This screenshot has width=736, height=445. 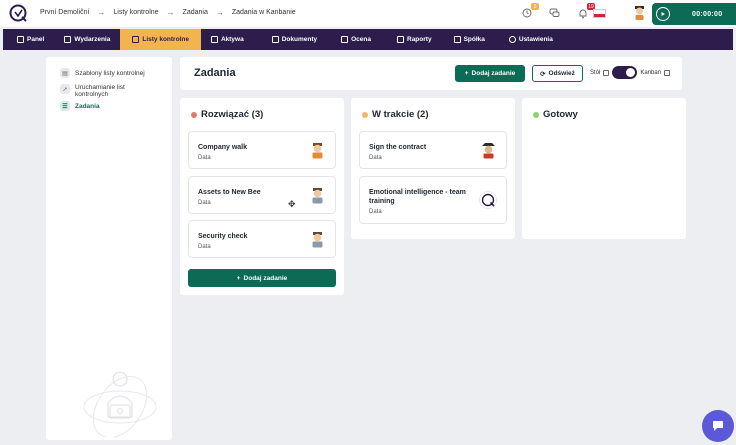 What do you see at coordinates (227, 114) in the screenshot?
I see `column-title: Rozwiązać (3)` at bounding box center [227, 114].